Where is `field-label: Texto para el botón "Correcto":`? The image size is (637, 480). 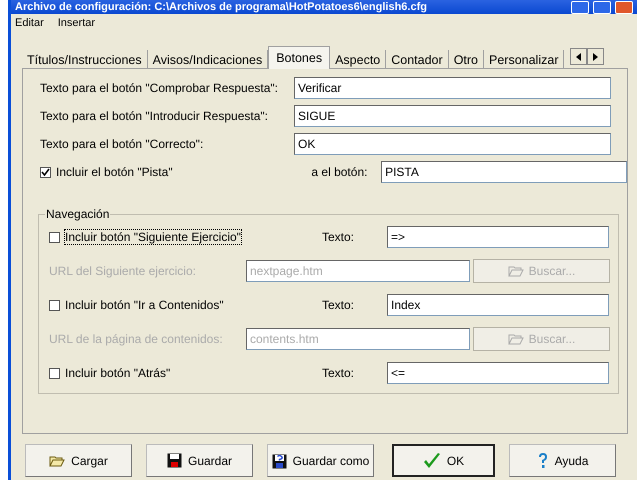 field-label: Texto para el botón "Correcto": is located at coordinates (122, 144).